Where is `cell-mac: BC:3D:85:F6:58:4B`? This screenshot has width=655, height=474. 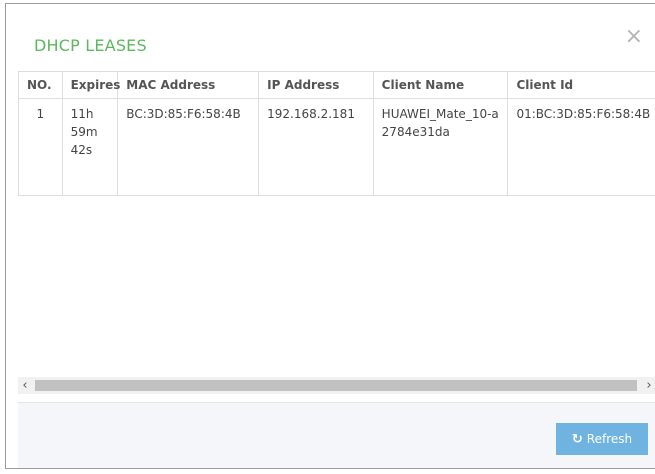 cell-mac: BC:3D:85:F6:58:4B is located at coordinates (188, 147).